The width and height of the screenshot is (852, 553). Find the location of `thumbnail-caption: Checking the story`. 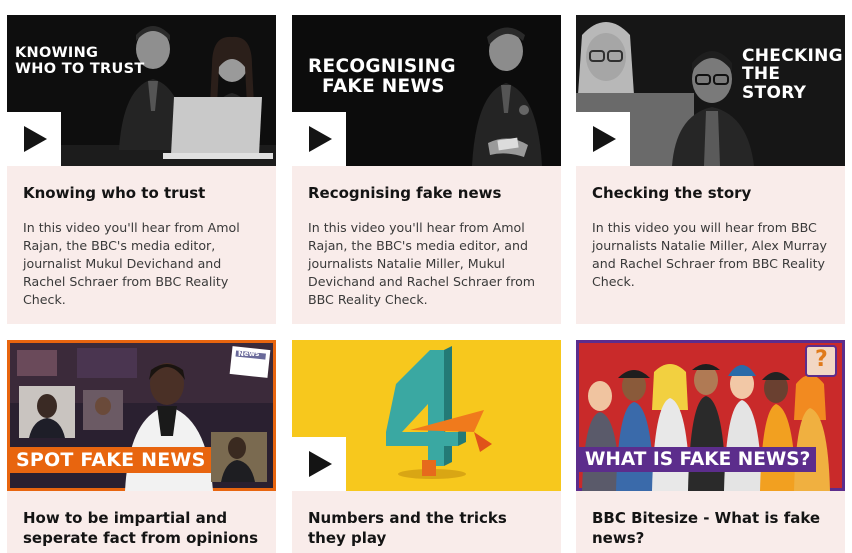

thumbnail-caption: Checking the story is located at coordinates (793, 74).